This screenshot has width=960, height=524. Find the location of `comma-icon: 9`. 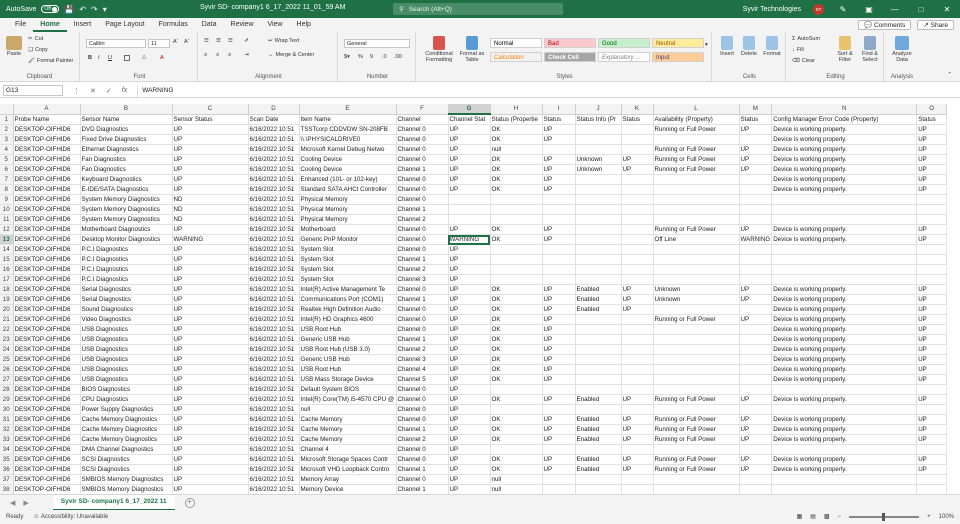

comma-icon: 9 is located at coordinates (371, 57).